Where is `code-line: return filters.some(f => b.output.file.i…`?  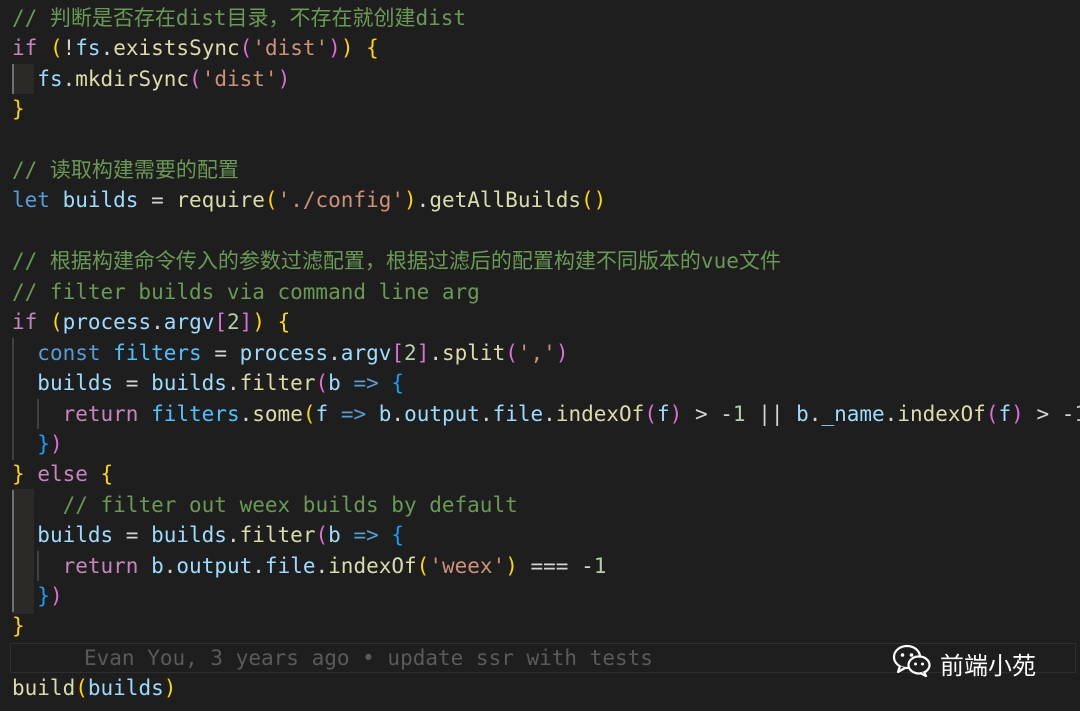
code-line: return filters.some(f => b.output.file.i… is located at coordinates (571, 414).